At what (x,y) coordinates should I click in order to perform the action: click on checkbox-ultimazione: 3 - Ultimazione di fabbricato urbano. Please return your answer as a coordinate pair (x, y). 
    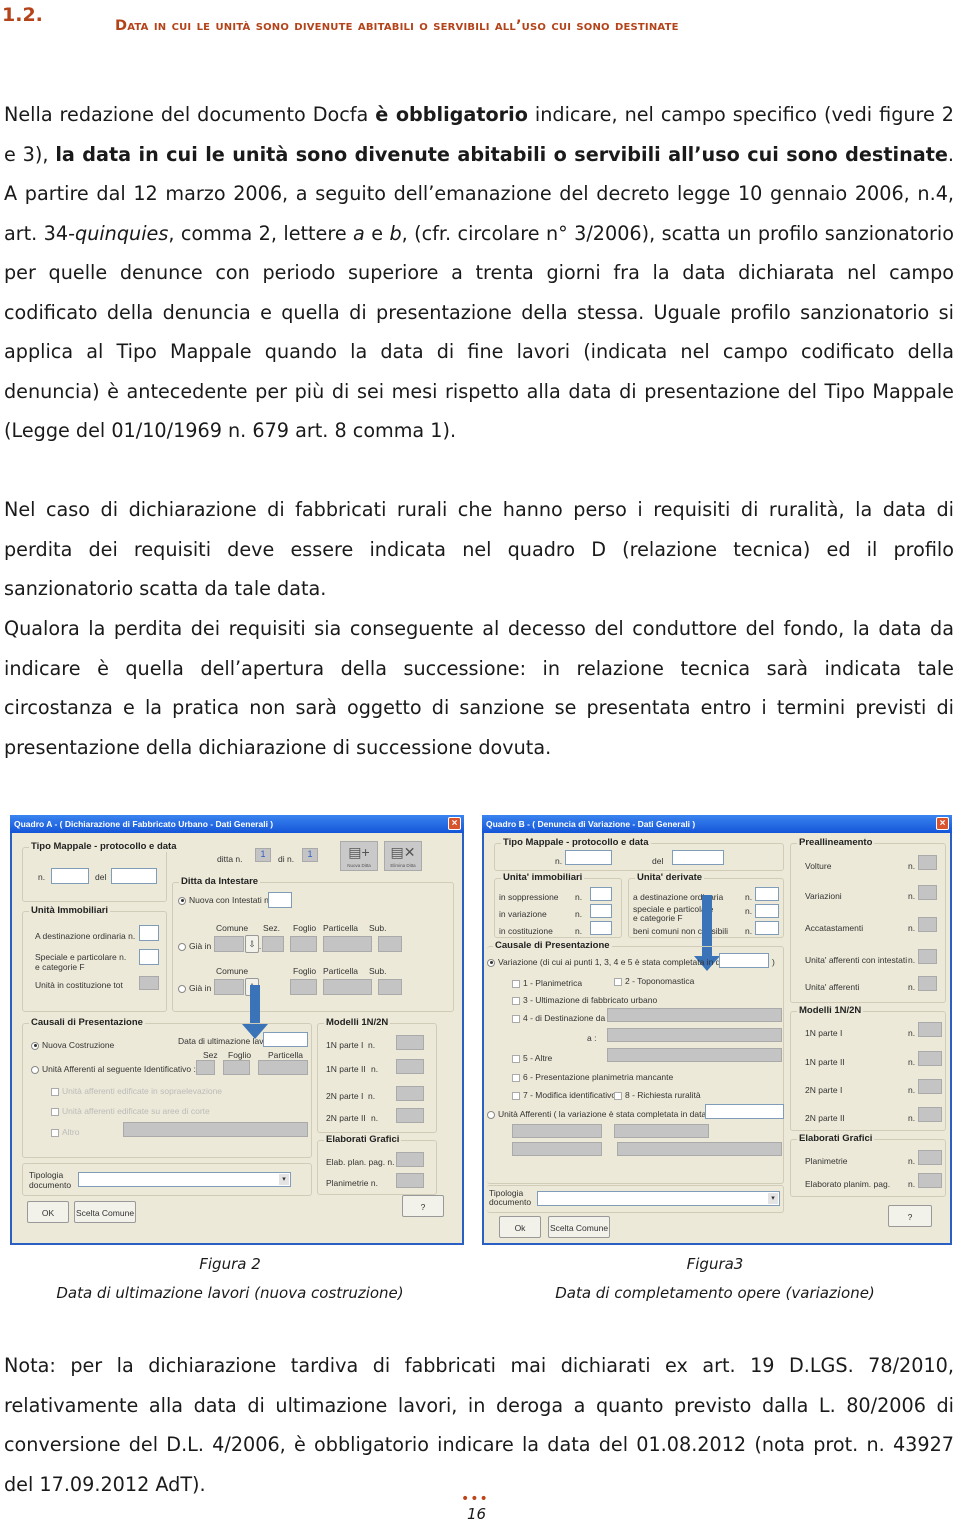
    Looking at the image, I should click on (584, 1000).